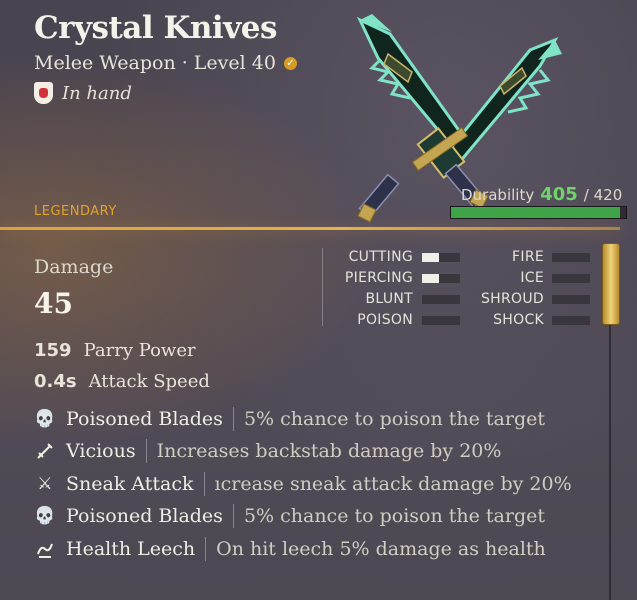 This screenshot has width=637, height=600. What do you see at coordinates (559, 194) in the screenshot?
I see `durability-current: 405` at bounding box center [559, 194].